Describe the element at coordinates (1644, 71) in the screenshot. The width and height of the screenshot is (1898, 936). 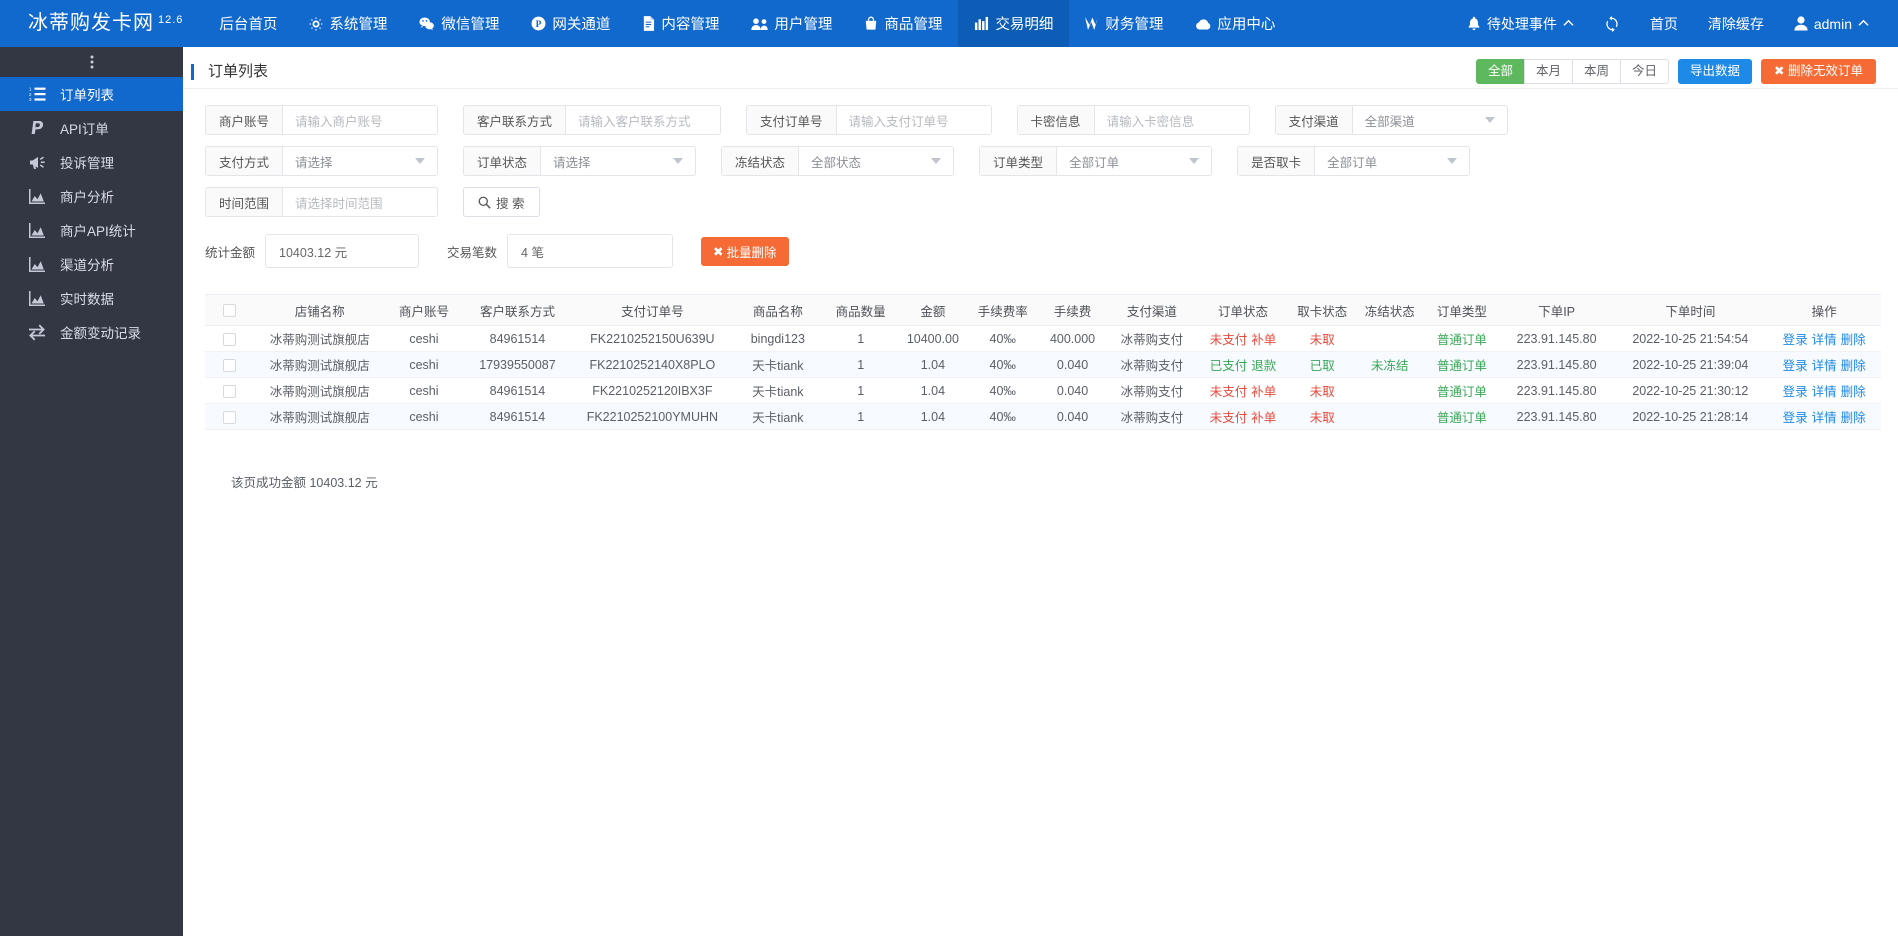
I see `filter-today-button: 今日` at that location.